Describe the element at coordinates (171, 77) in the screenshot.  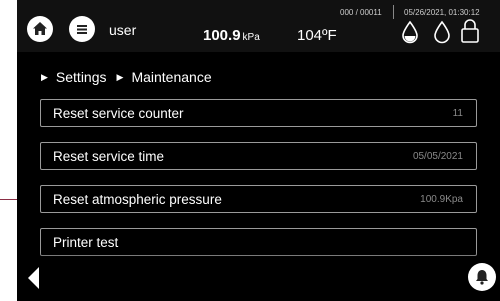
I see `breadcrumb-maintenance: Maintenance` at that location.